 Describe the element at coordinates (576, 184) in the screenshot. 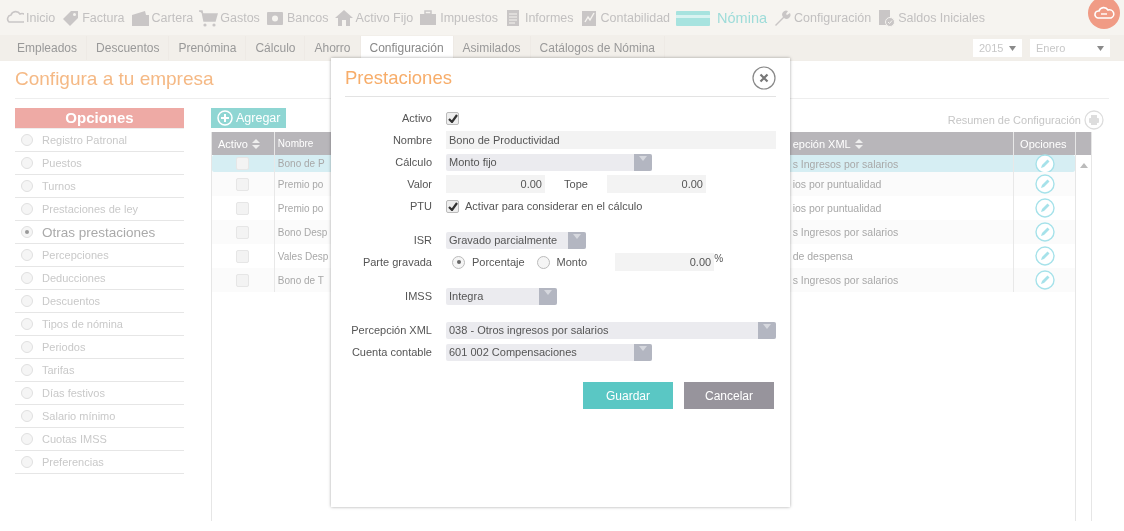

I see `field-label: Tope` at that location.